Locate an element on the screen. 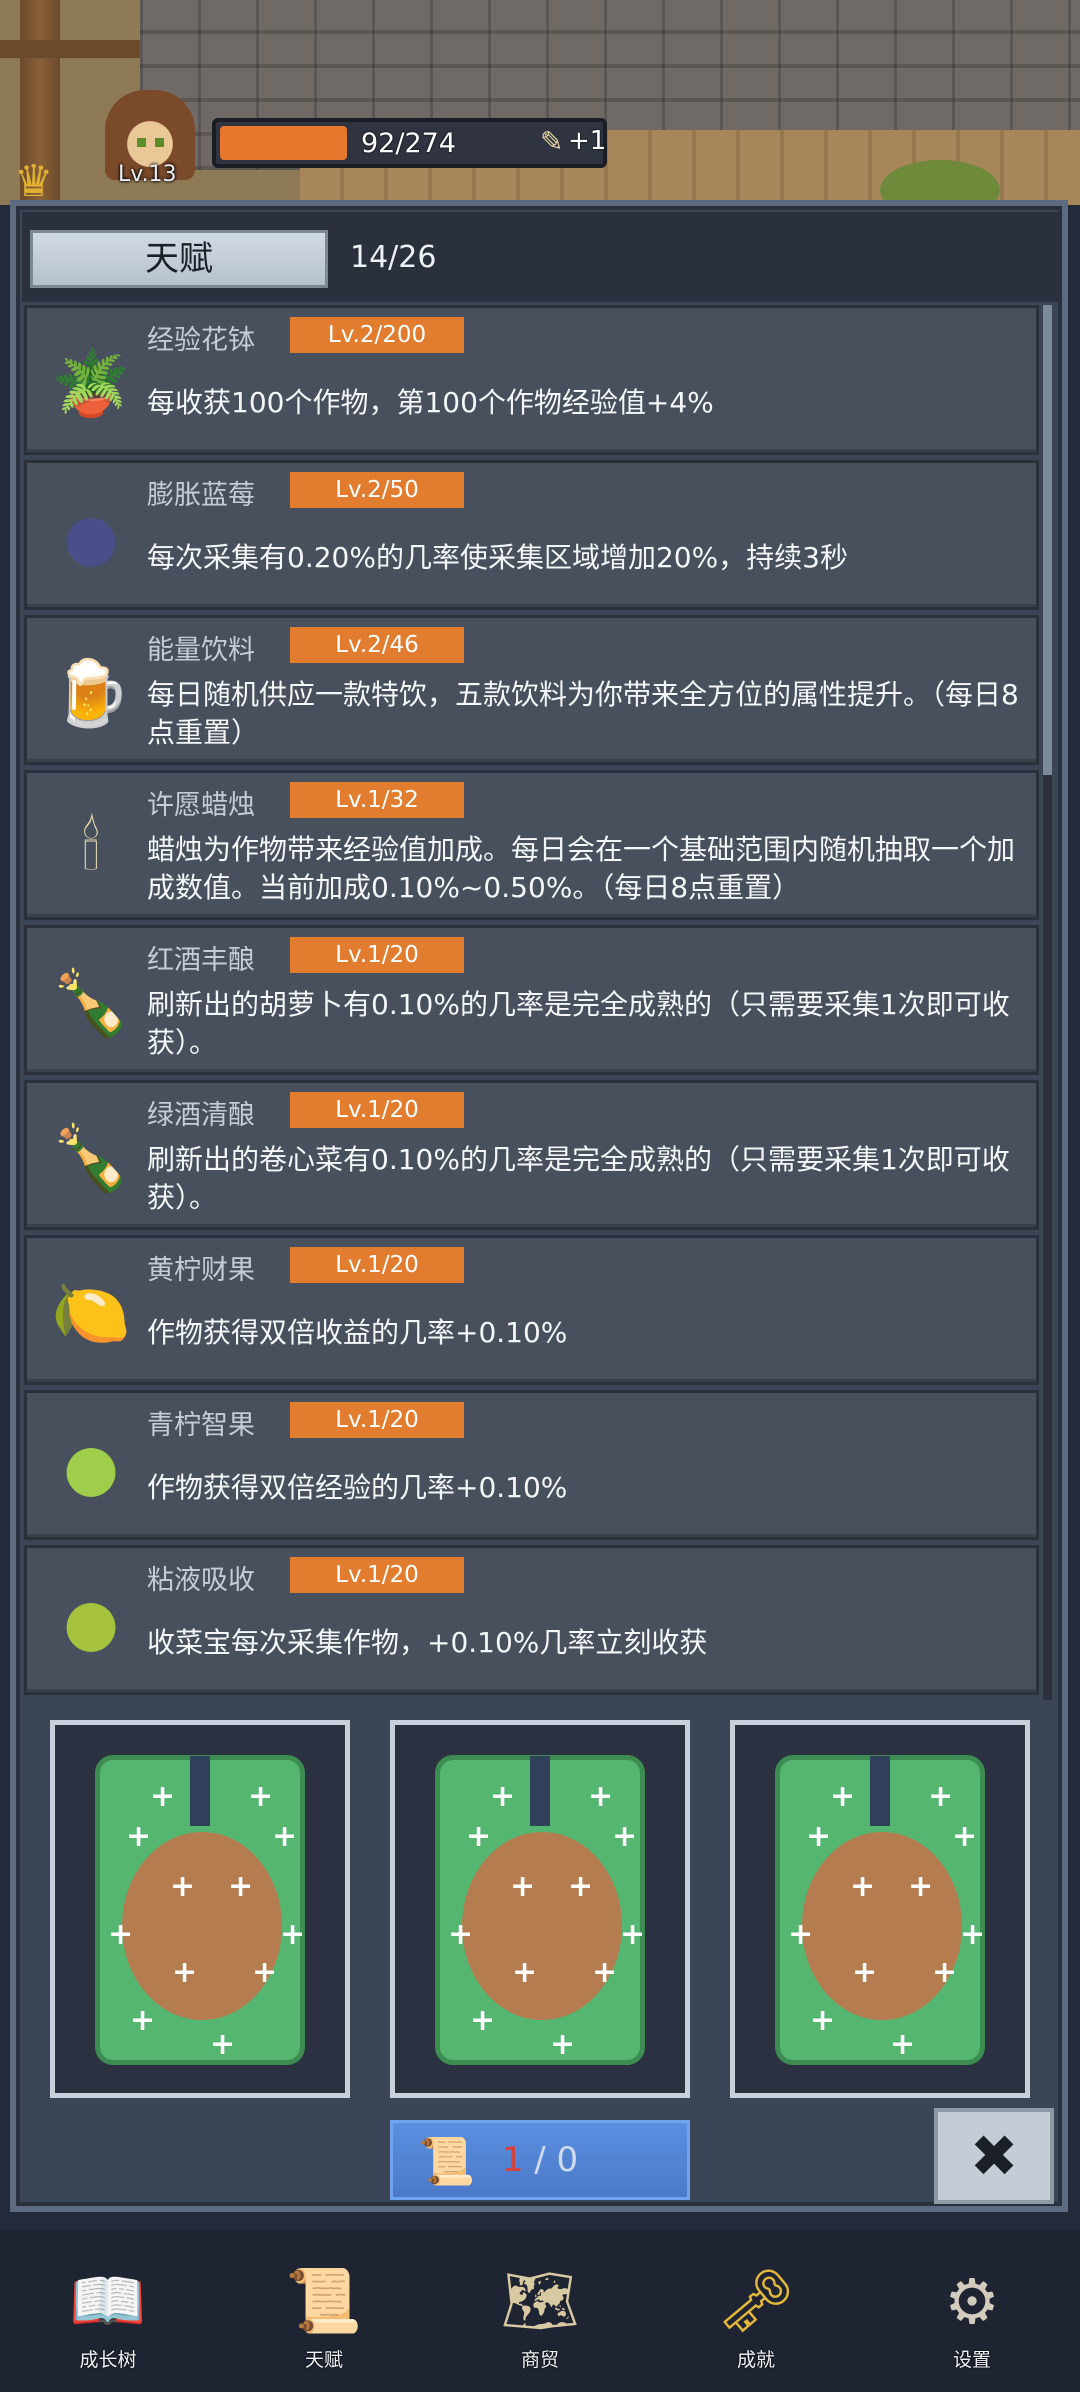 The height and width of the screenshot is (2392, 1080). talent-level-badge: Lv.2/200 is located at coordinates (377, 335).